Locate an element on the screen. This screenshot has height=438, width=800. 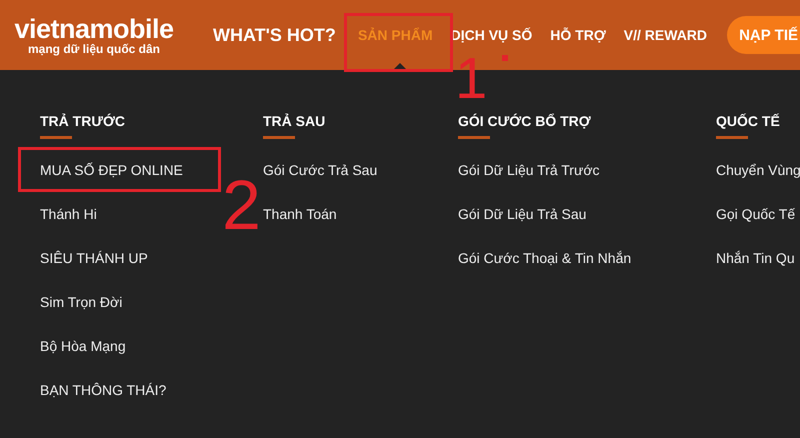
menu-link: Gọi Quốc Tế is located at coordinates (758, 214).